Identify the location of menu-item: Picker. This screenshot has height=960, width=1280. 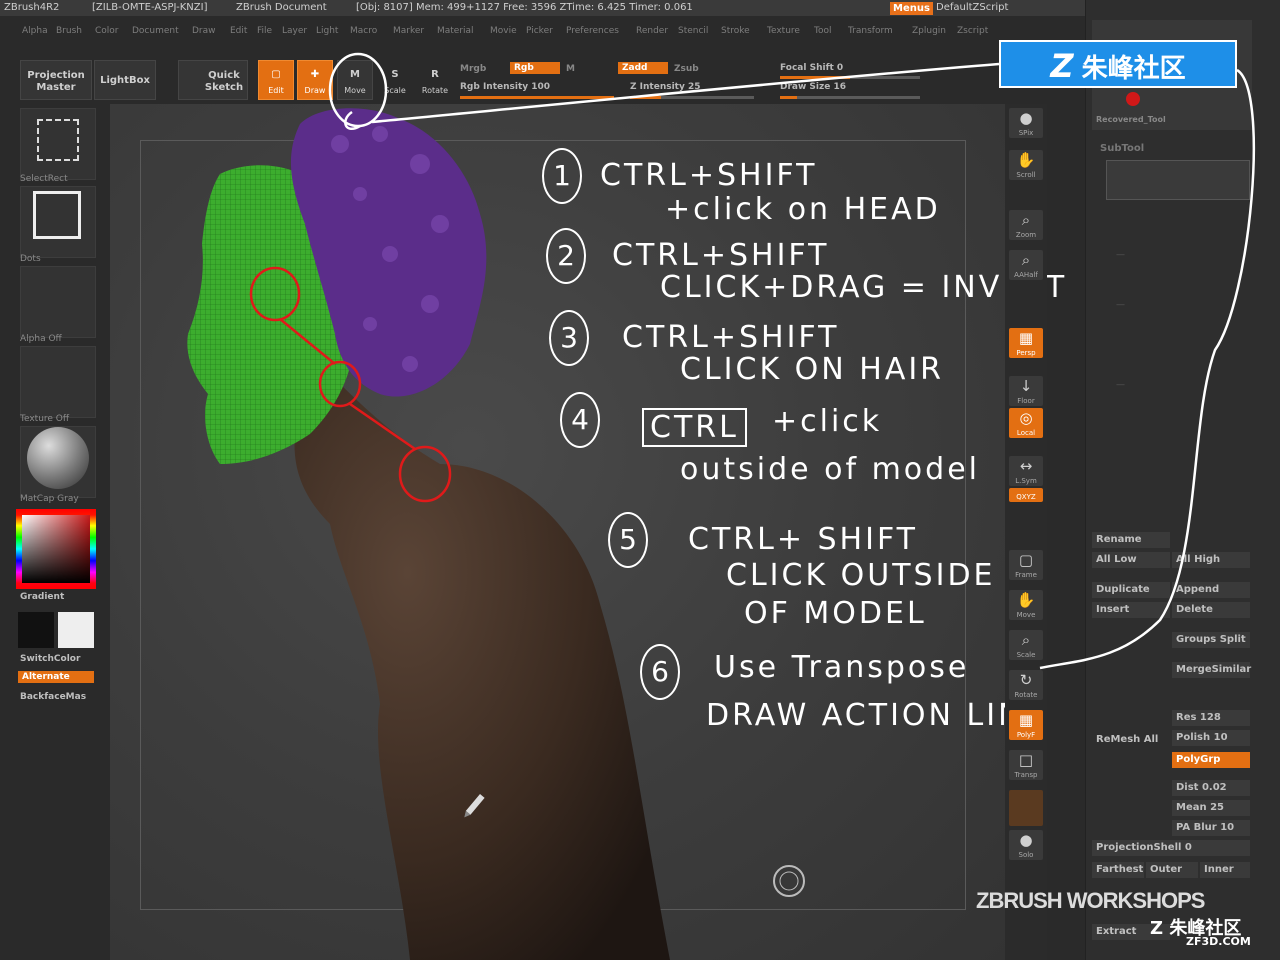
(539, 31).